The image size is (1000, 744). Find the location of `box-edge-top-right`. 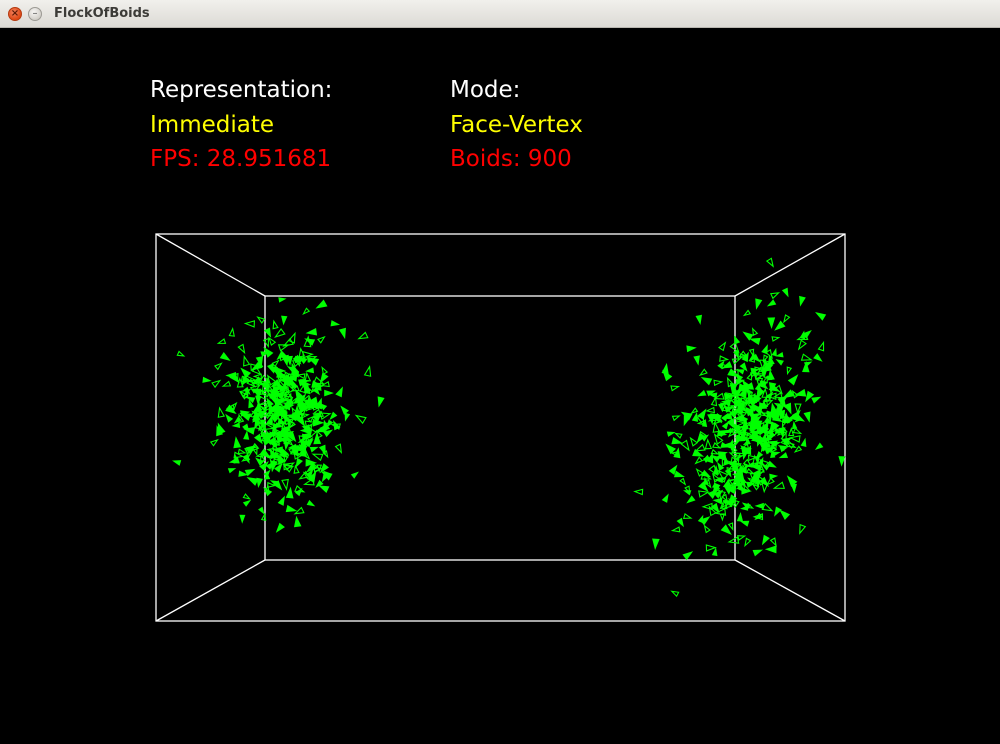

box-edge-top-right is located at coordinates (790, 265).